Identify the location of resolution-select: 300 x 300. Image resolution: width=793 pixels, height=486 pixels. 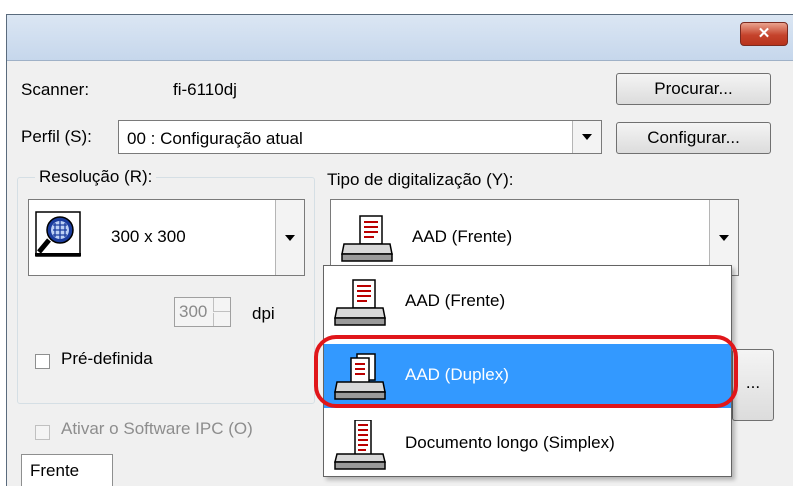
(166, 237).